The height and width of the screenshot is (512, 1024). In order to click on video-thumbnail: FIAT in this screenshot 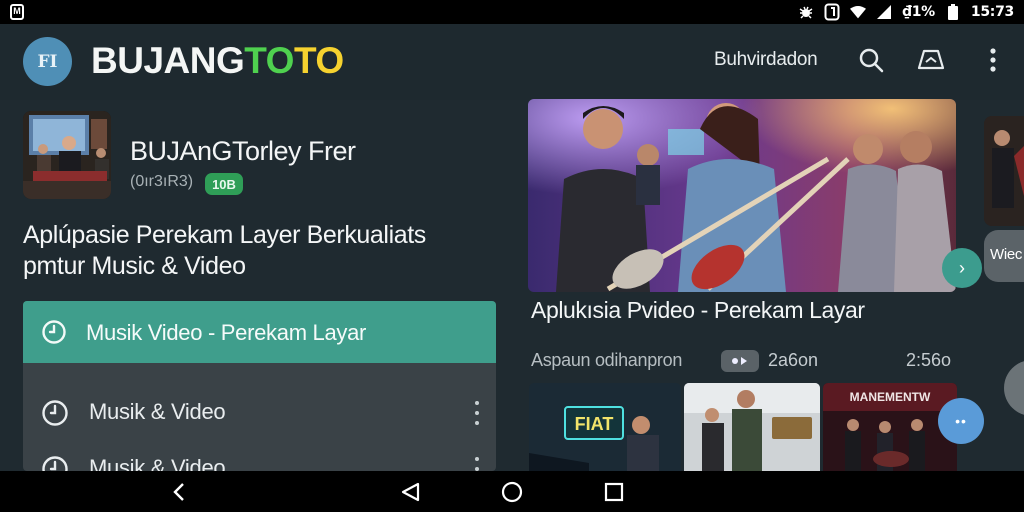, I will do `click(605, 427)`.